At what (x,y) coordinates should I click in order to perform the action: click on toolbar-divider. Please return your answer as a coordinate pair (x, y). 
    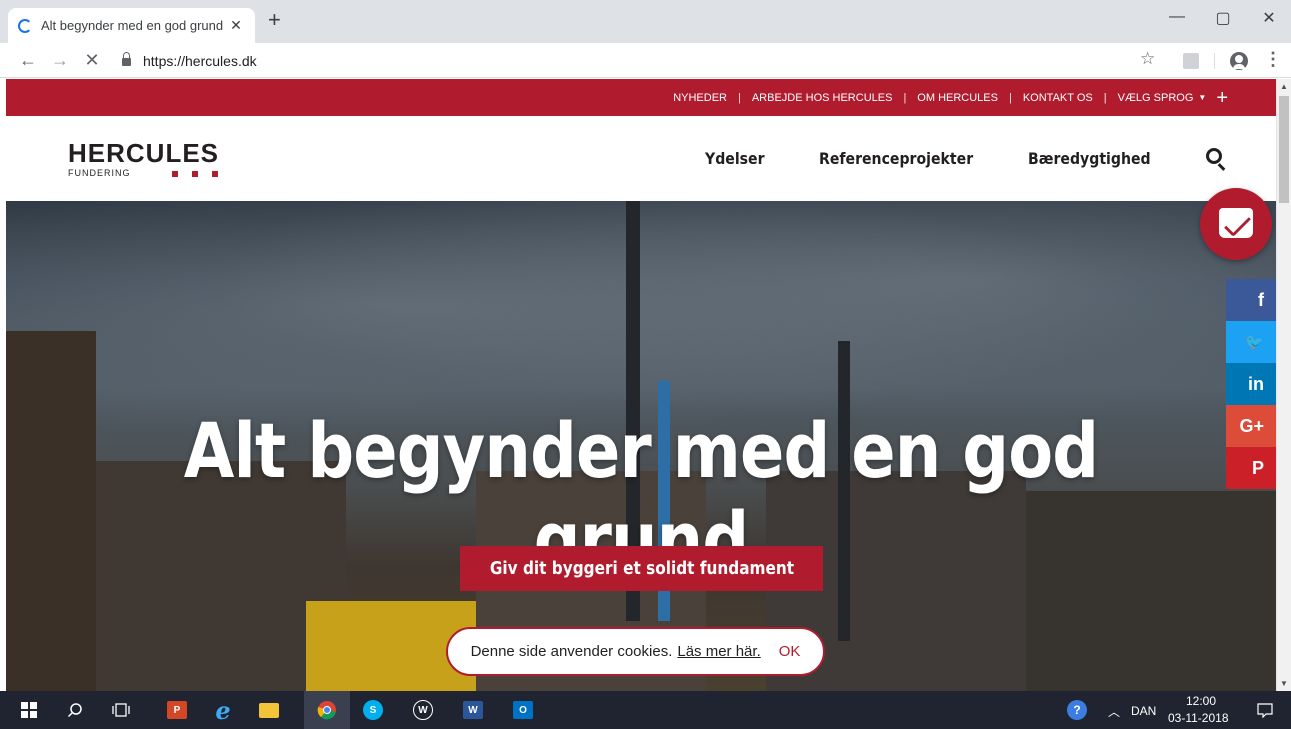
    Looking at the image, I should click on (1214, 61).